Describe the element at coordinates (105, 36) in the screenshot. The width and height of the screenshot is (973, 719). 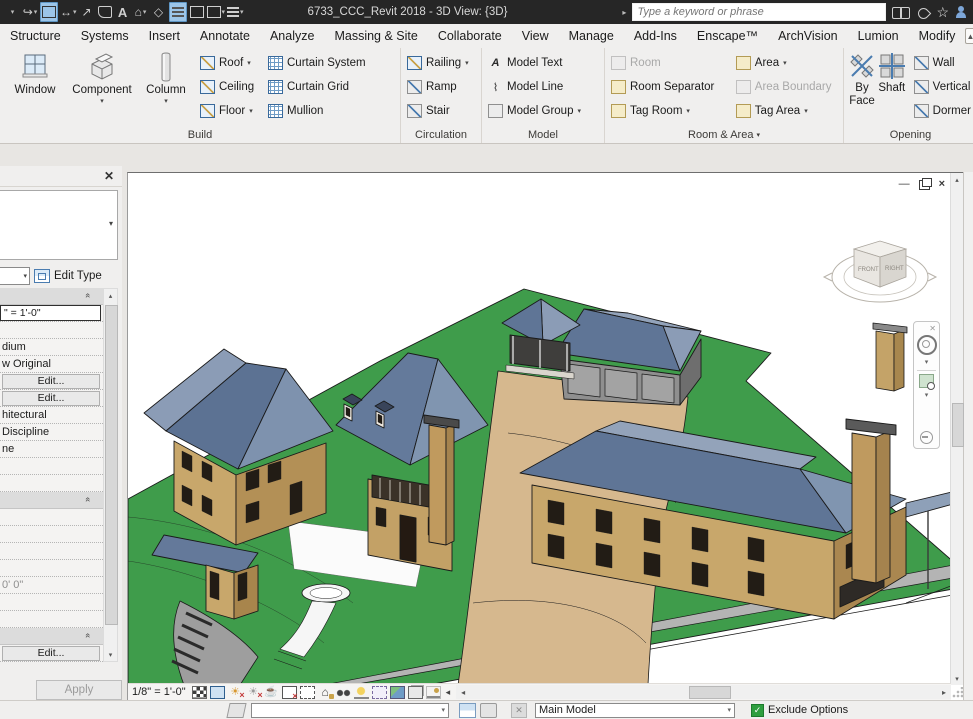
I see `tab-systems: Systems` at that location.